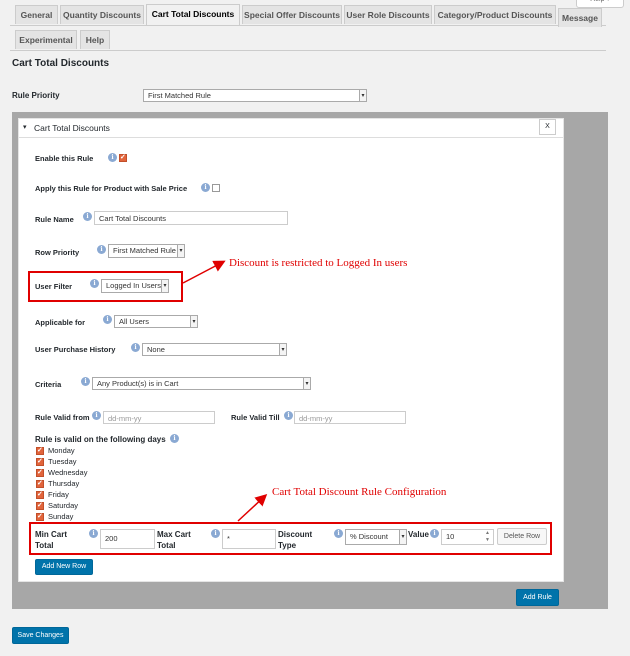 Image resolution: width=630 pixels, height=656 pixels. I want to click on valid-till-label: Rule Valid Till, so click(255, 417).